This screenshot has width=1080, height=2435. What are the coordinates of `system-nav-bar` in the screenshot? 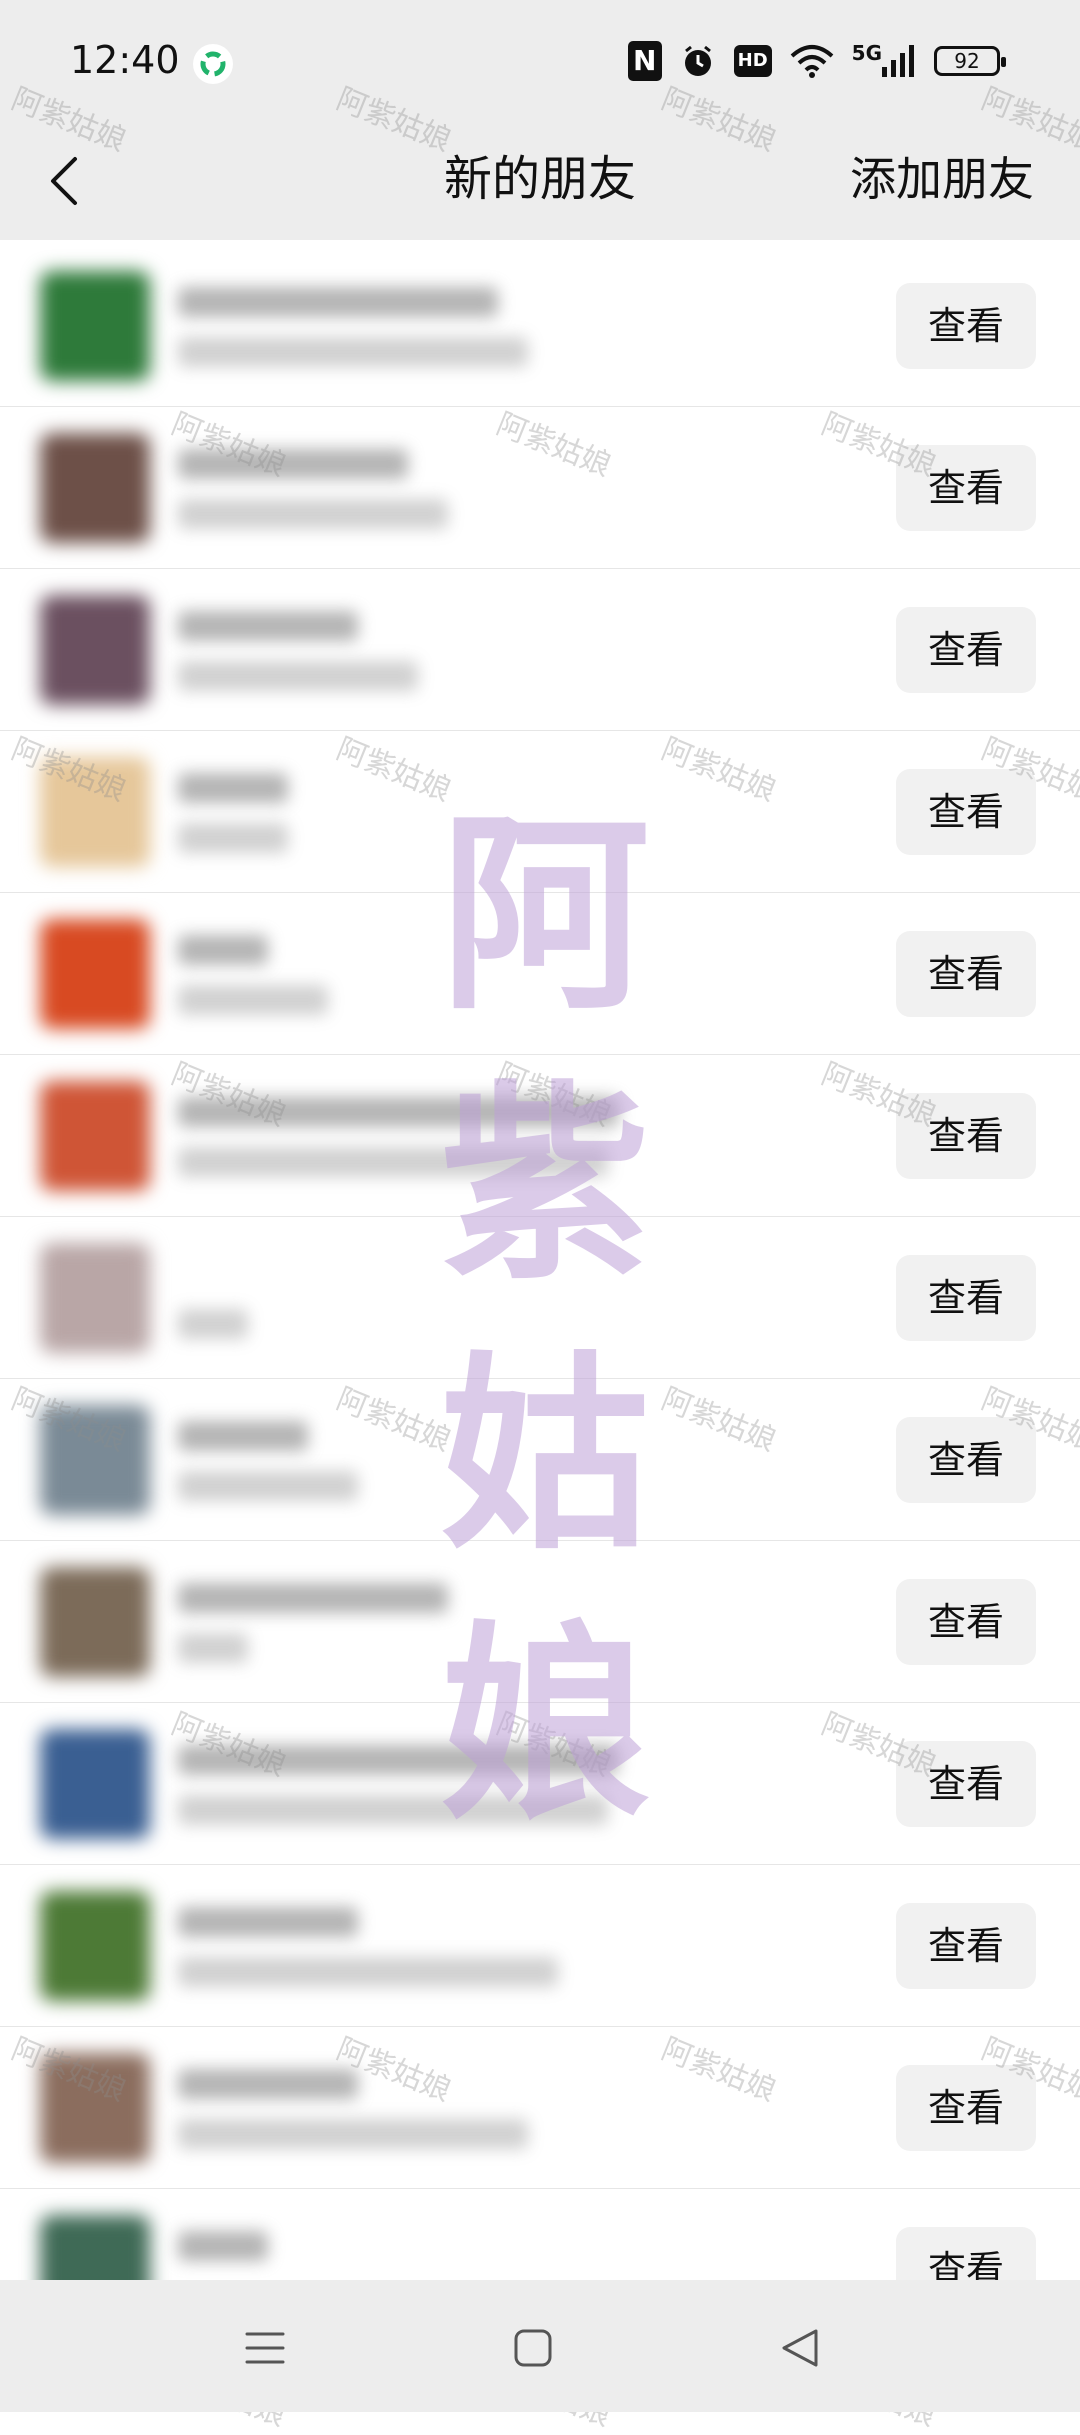 It's located at (540, 2346).